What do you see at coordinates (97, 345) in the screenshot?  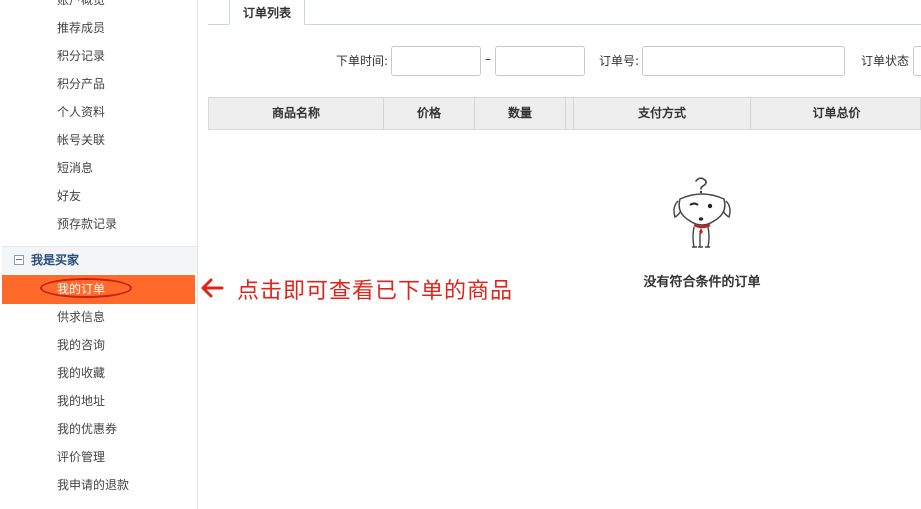 I see `sidebar-item-my-inquiries: 我的咨询` at bounding box center [97, 345].